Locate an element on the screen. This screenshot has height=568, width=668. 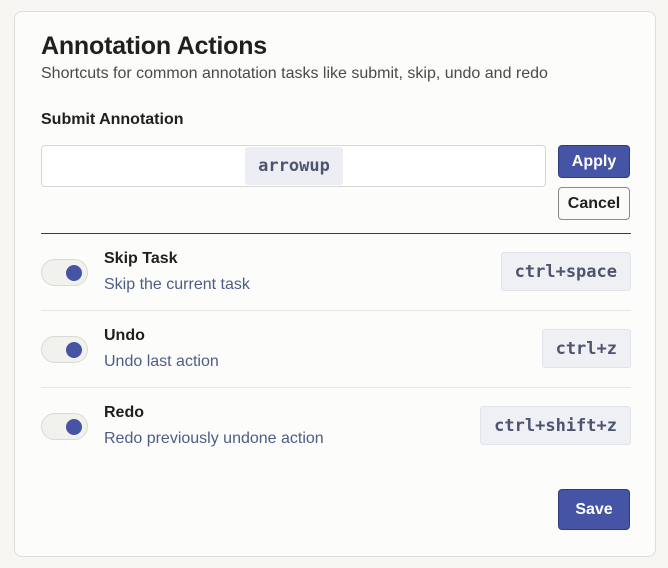
action-title: Skip Task is located at coordinates (141, 258).